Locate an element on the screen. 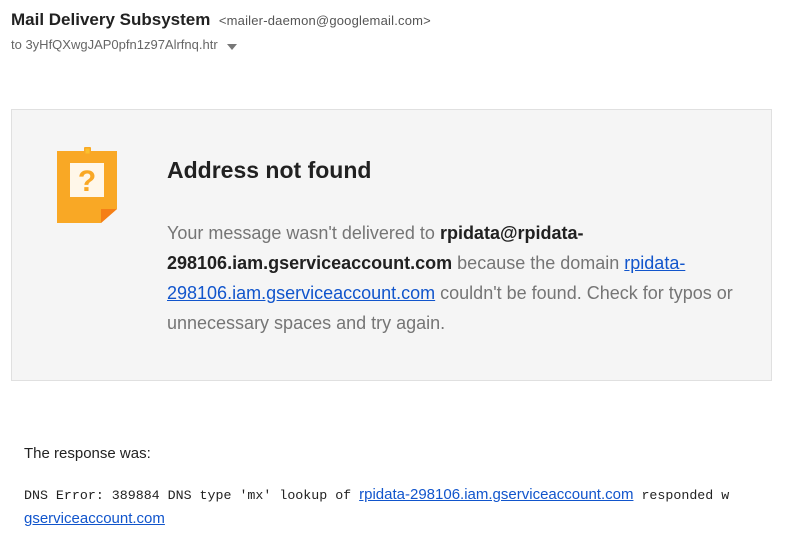 Image resolution: width=802 pixels, height=537 pixels. response-label: The response was: is located at coordinates (87, 453).